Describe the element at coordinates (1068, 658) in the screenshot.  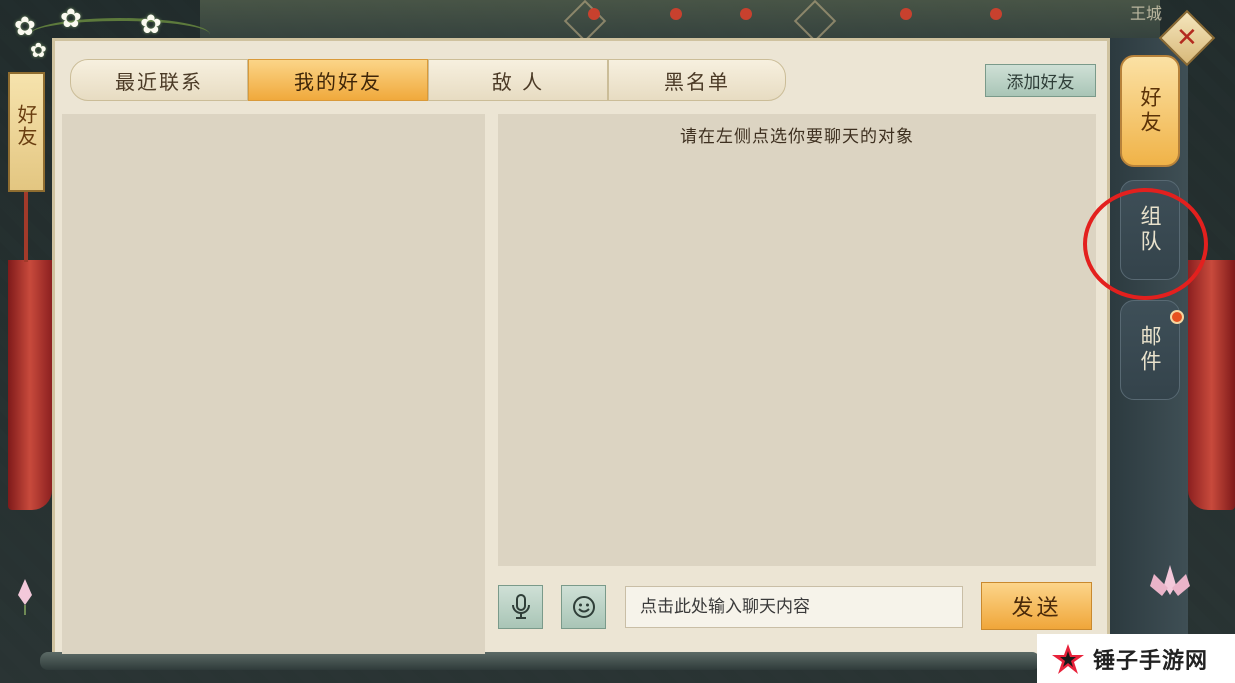
I see `hammer-logo-icon` at that location.